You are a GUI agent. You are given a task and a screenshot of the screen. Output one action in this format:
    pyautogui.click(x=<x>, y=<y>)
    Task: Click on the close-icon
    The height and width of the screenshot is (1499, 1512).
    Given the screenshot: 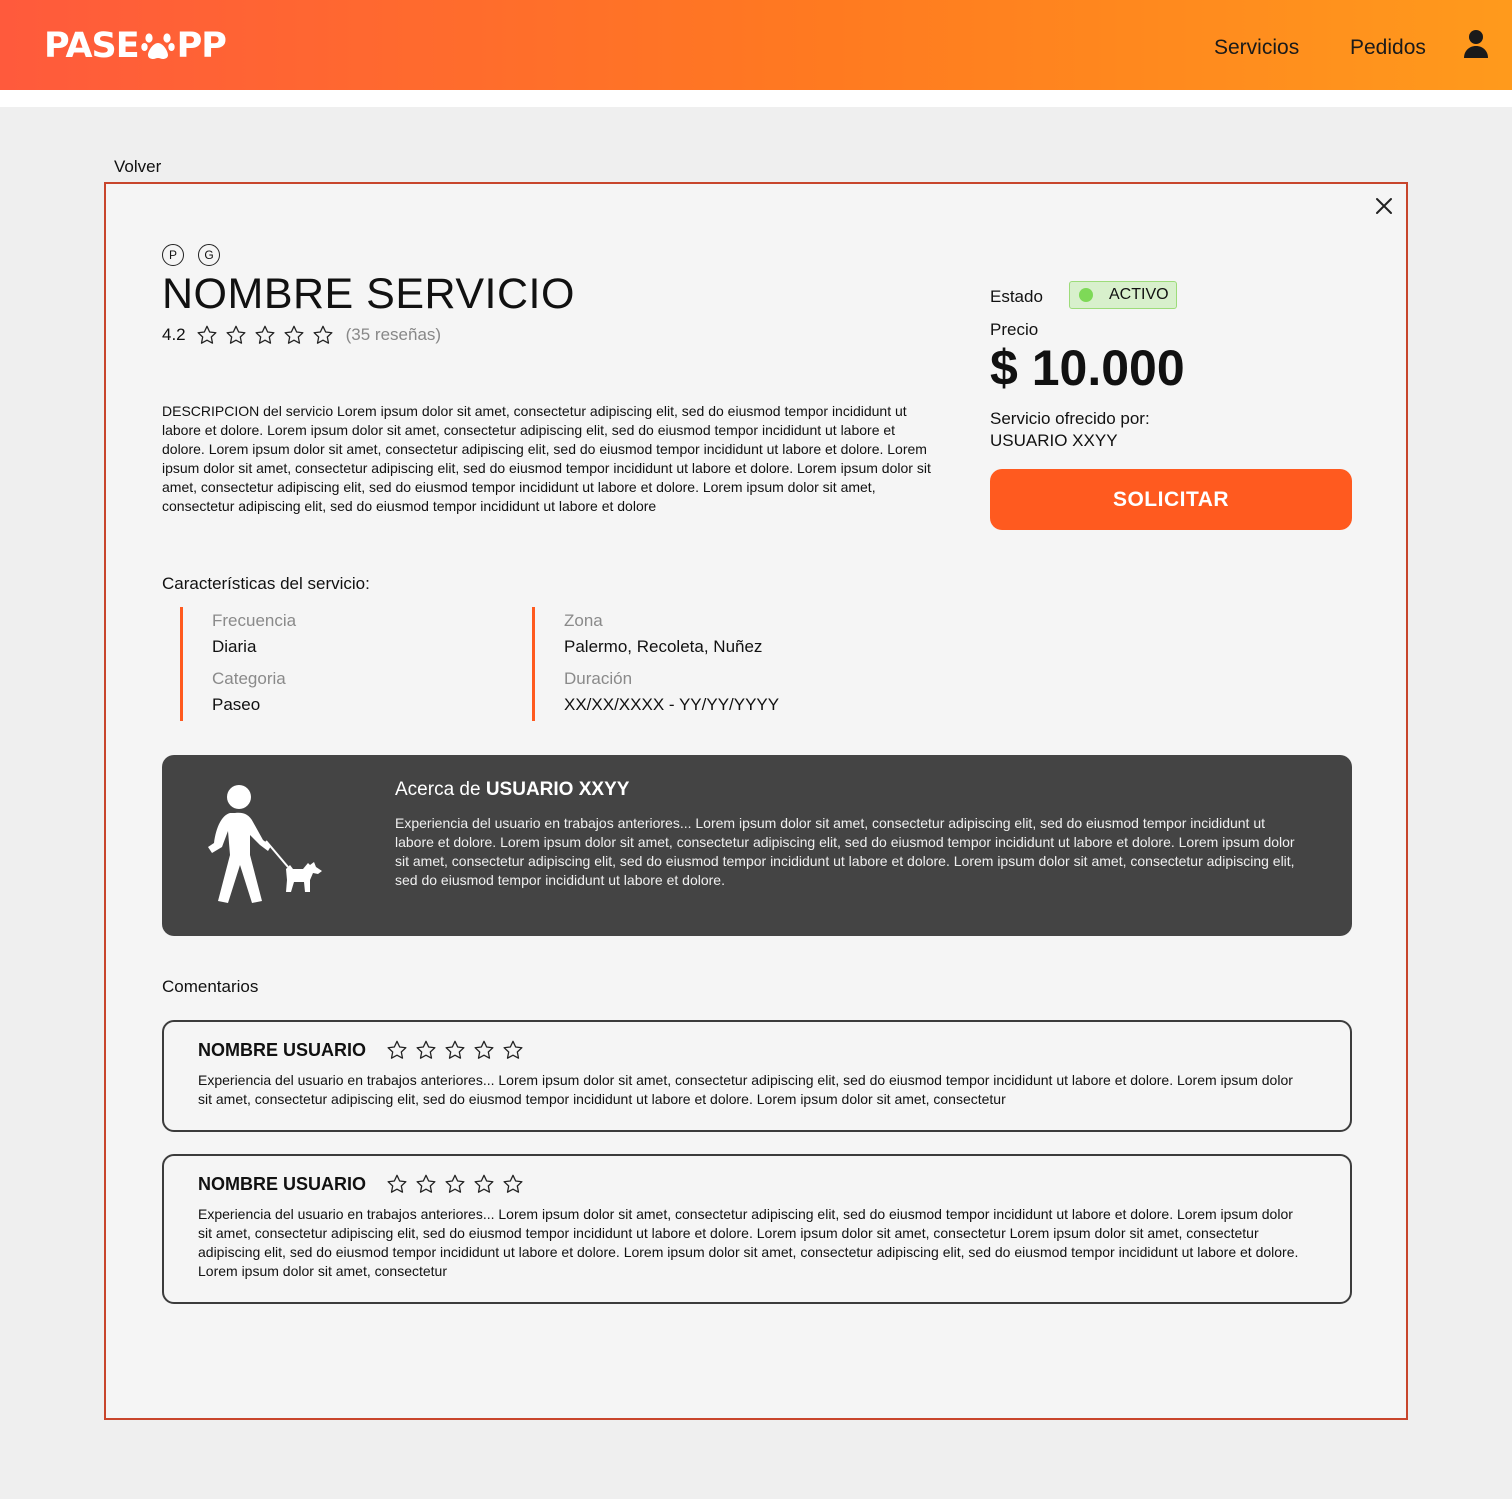 What is the action you would take?
    pyautogui.click(x=1384, y=206)
    